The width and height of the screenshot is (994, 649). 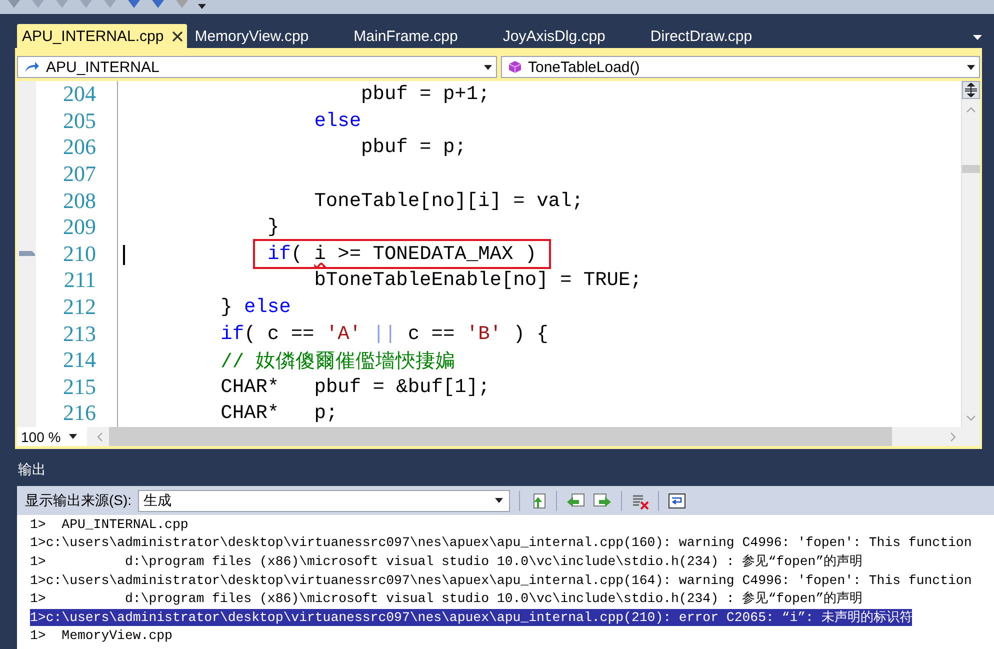 I want to click on arrow-icon, so click(x=32, y=67).